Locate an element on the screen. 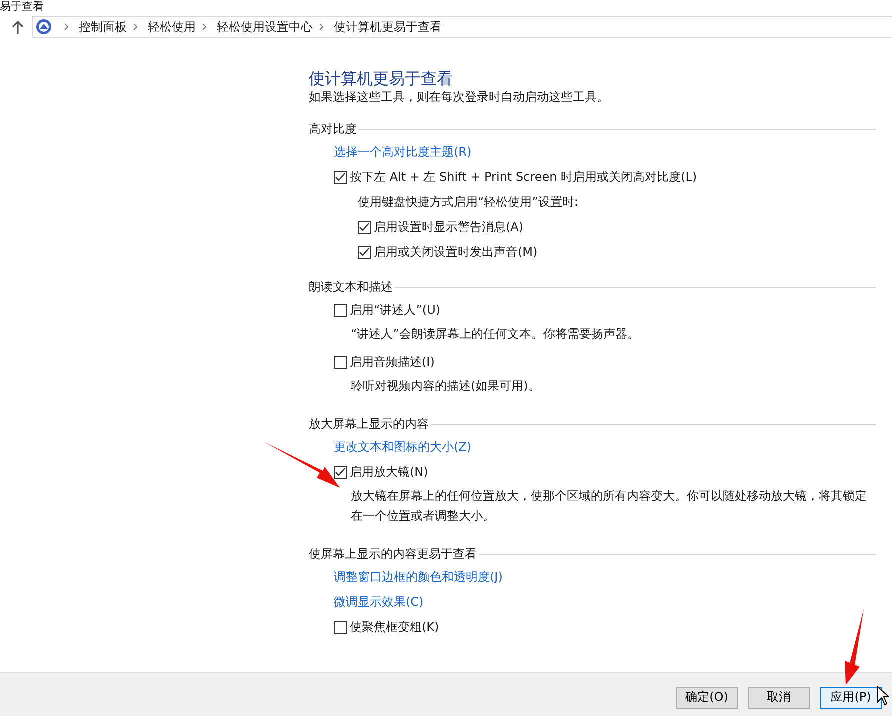 This screenshot has width=892, height=716. section-heading: 使屏幕上显示的内容更易于查看 is located at coordinates (393, 554).